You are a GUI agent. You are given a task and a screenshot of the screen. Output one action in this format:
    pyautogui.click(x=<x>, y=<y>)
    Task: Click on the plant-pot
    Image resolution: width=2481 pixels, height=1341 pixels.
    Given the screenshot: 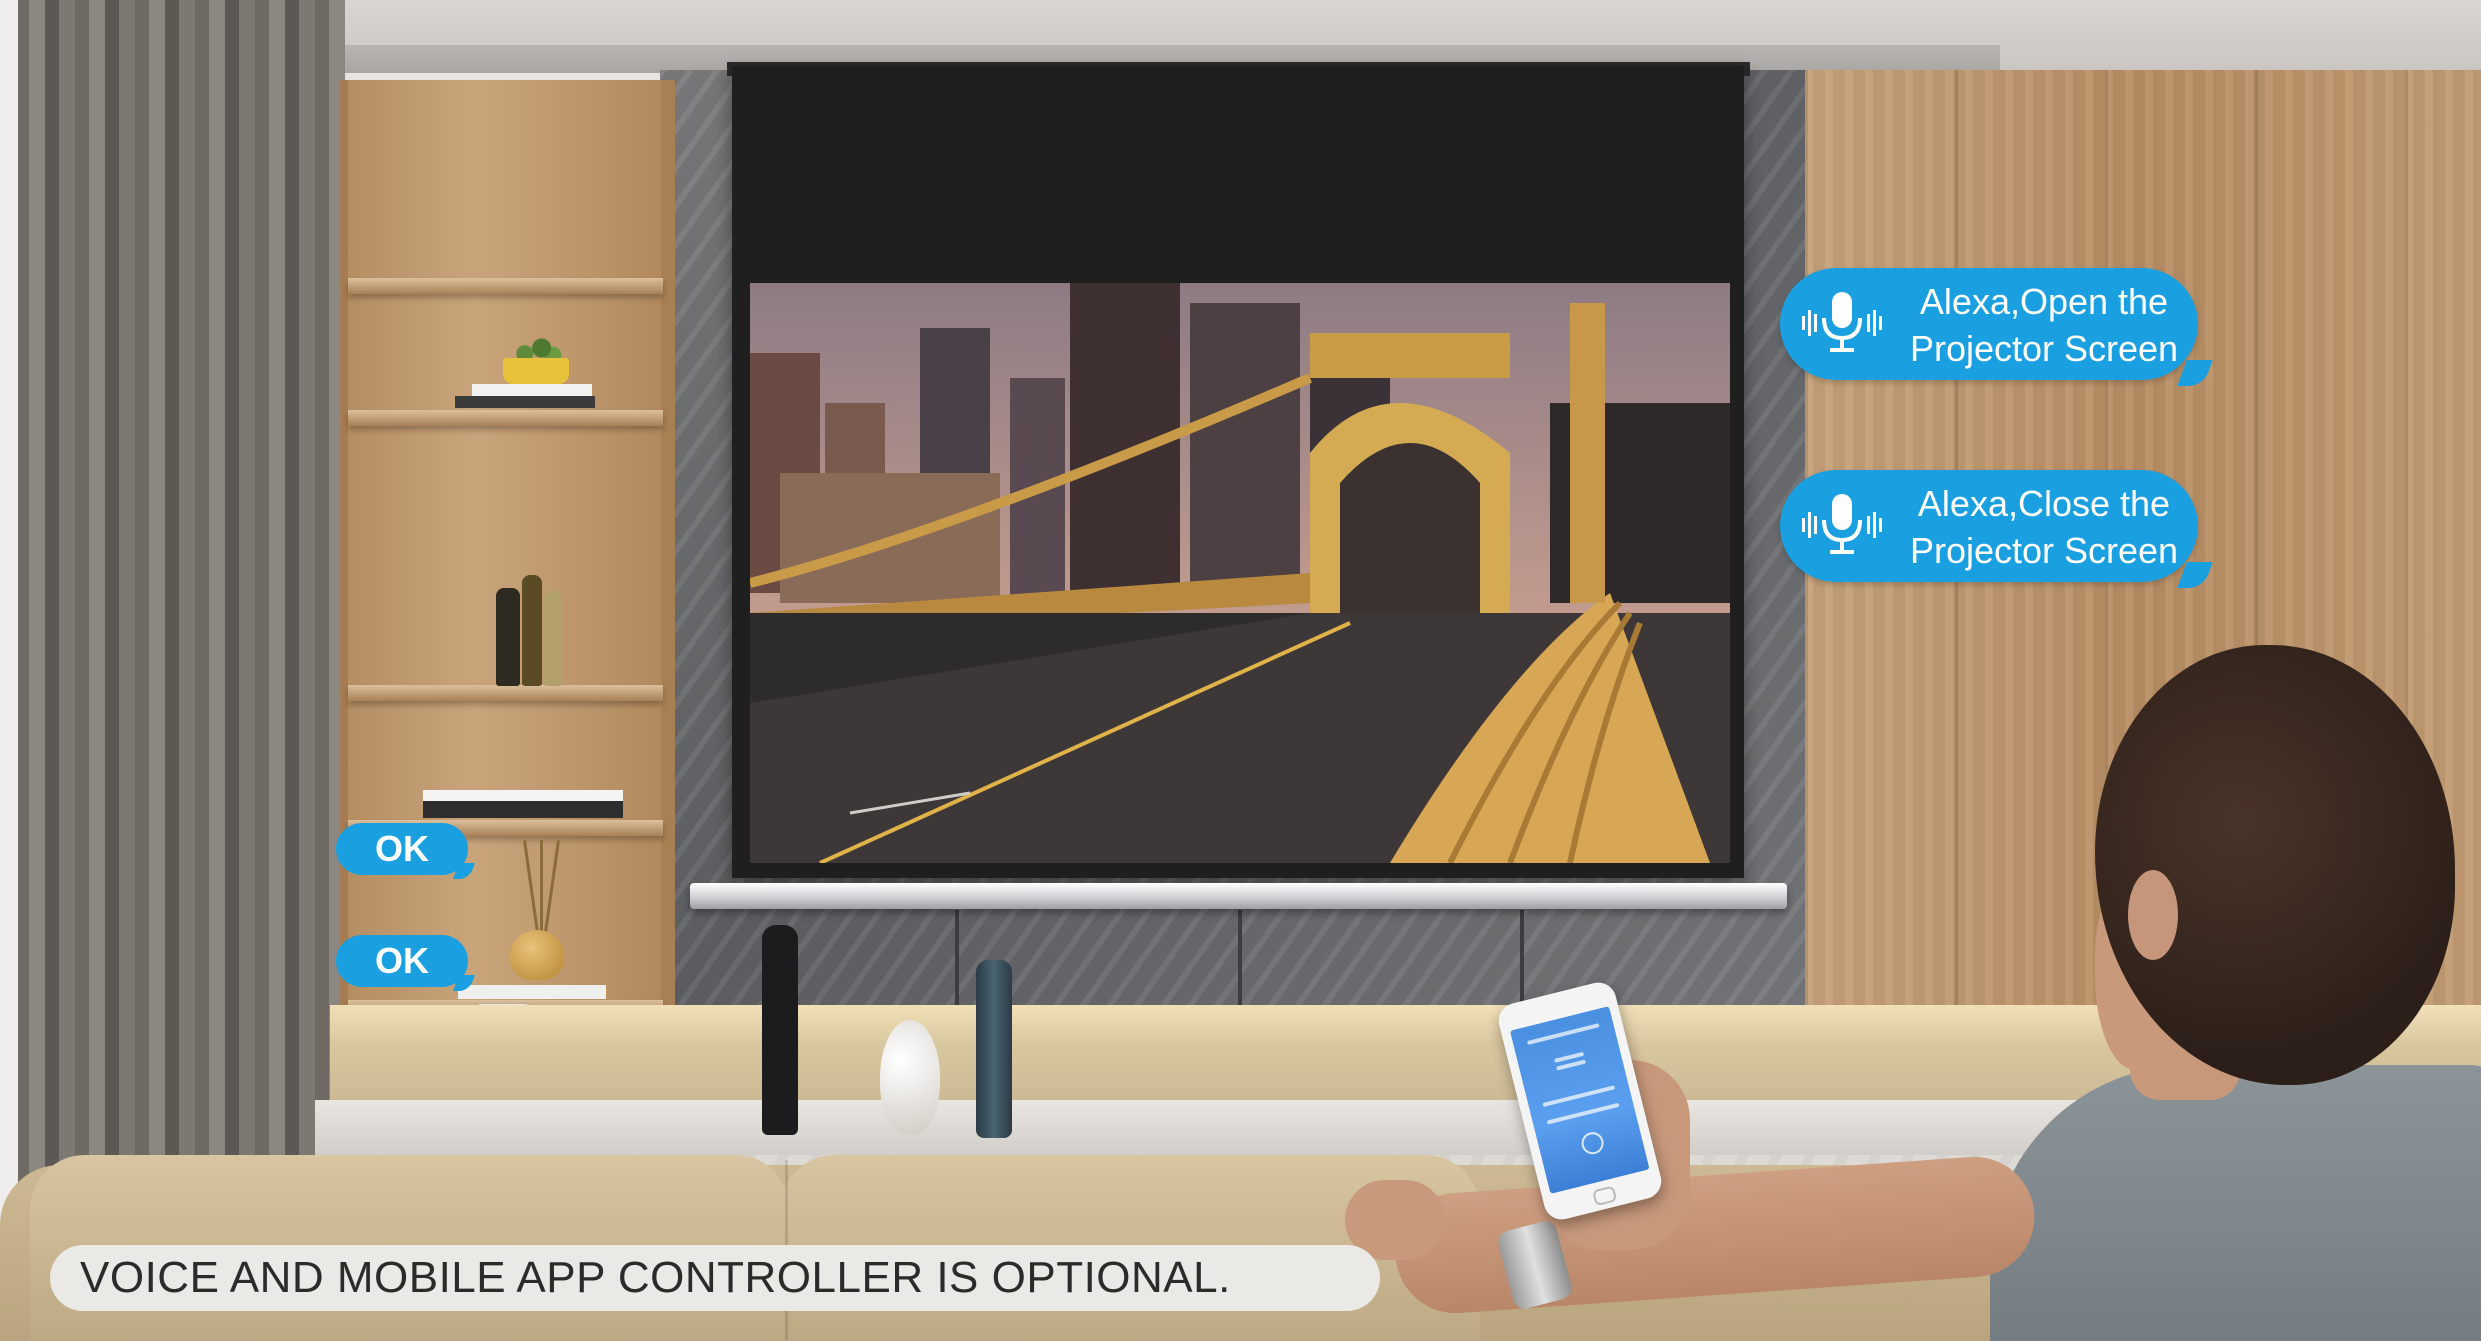 What is the action you would take?
    pyautogui.click(x=536, y=371)
    